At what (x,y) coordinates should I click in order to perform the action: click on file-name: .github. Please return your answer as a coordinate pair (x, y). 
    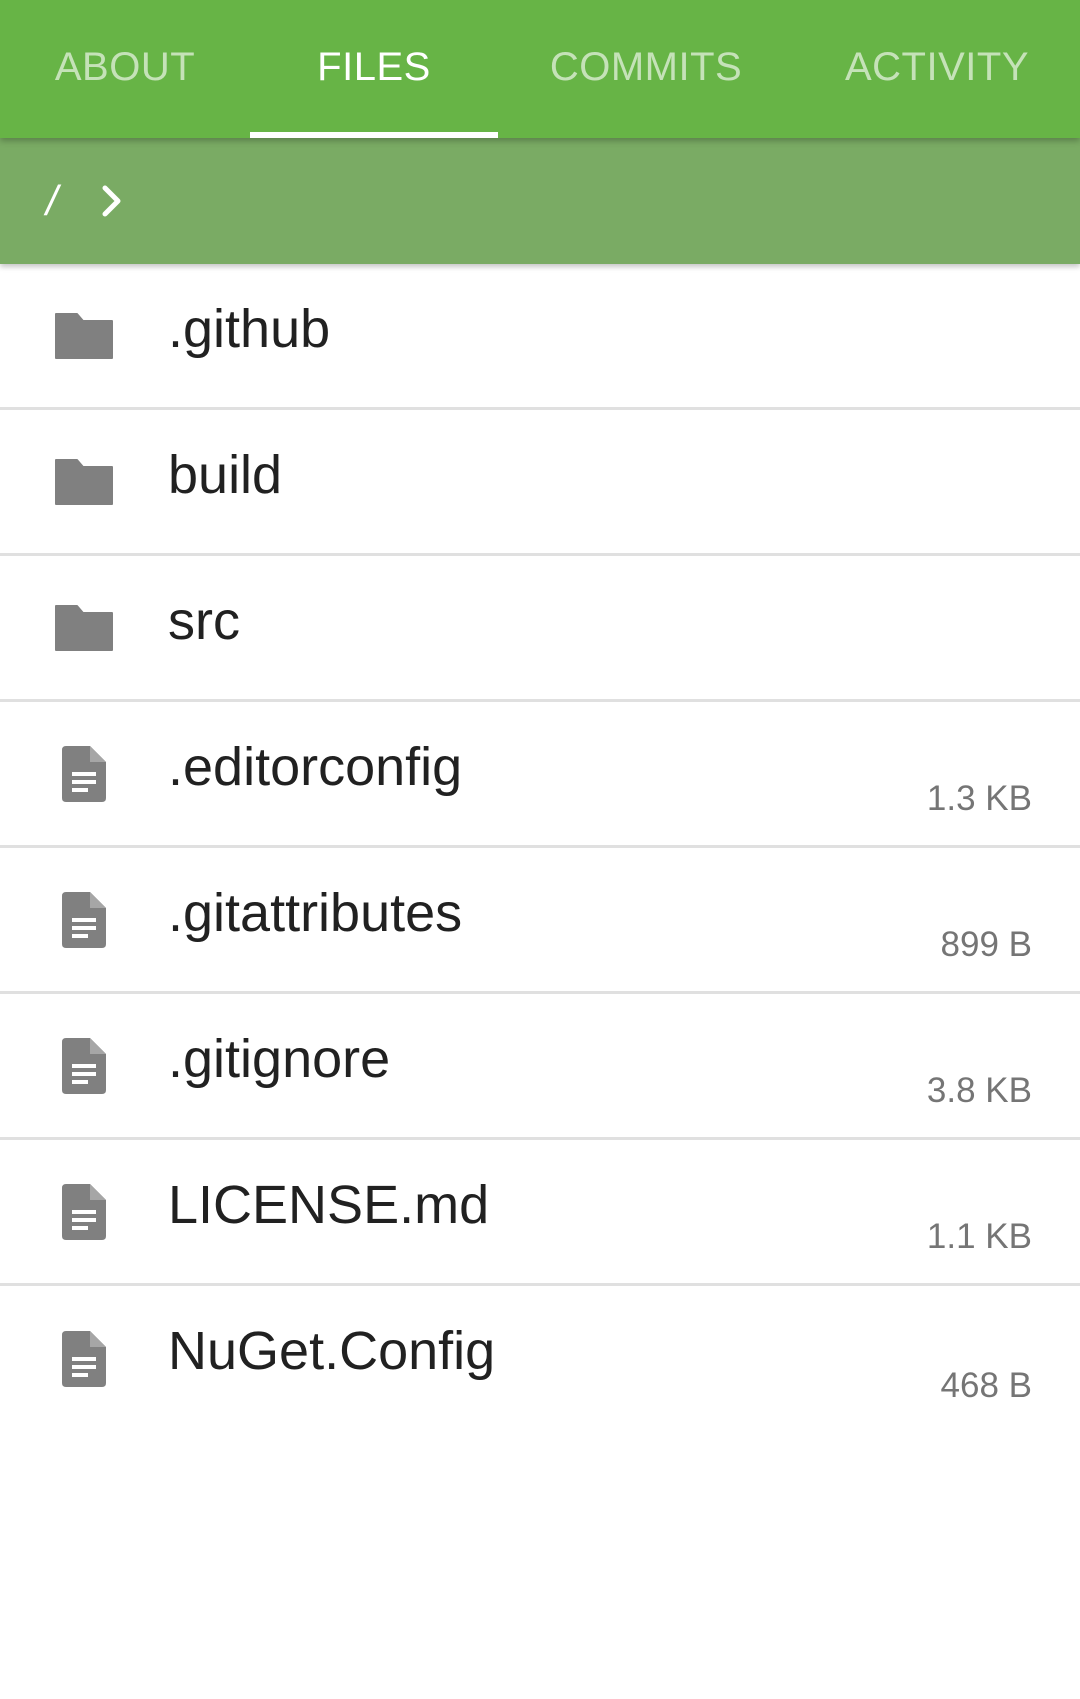
    Looking at the image, I should click on (249, 329).